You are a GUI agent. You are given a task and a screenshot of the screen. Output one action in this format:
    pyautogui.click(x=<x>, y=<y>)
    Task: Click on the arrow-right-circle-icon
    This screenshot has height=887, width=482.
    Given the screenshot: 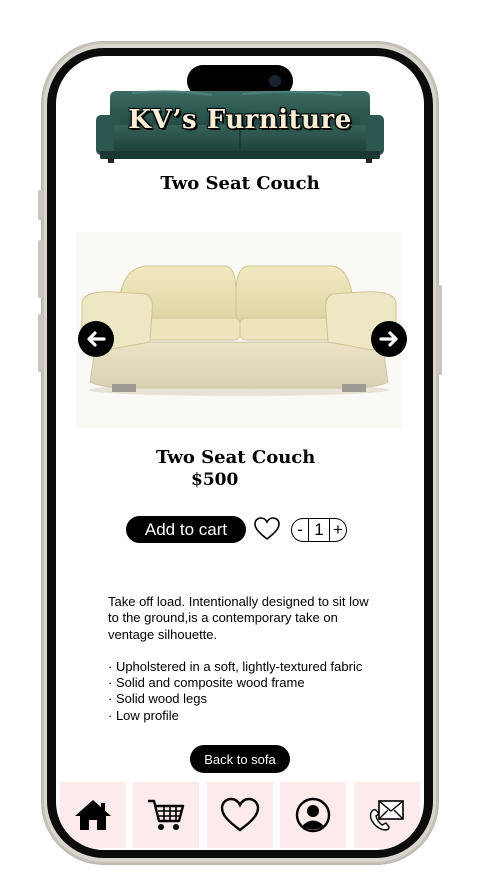 What is the action you would take?
    pyautogui.click(x=388, y=339)
    